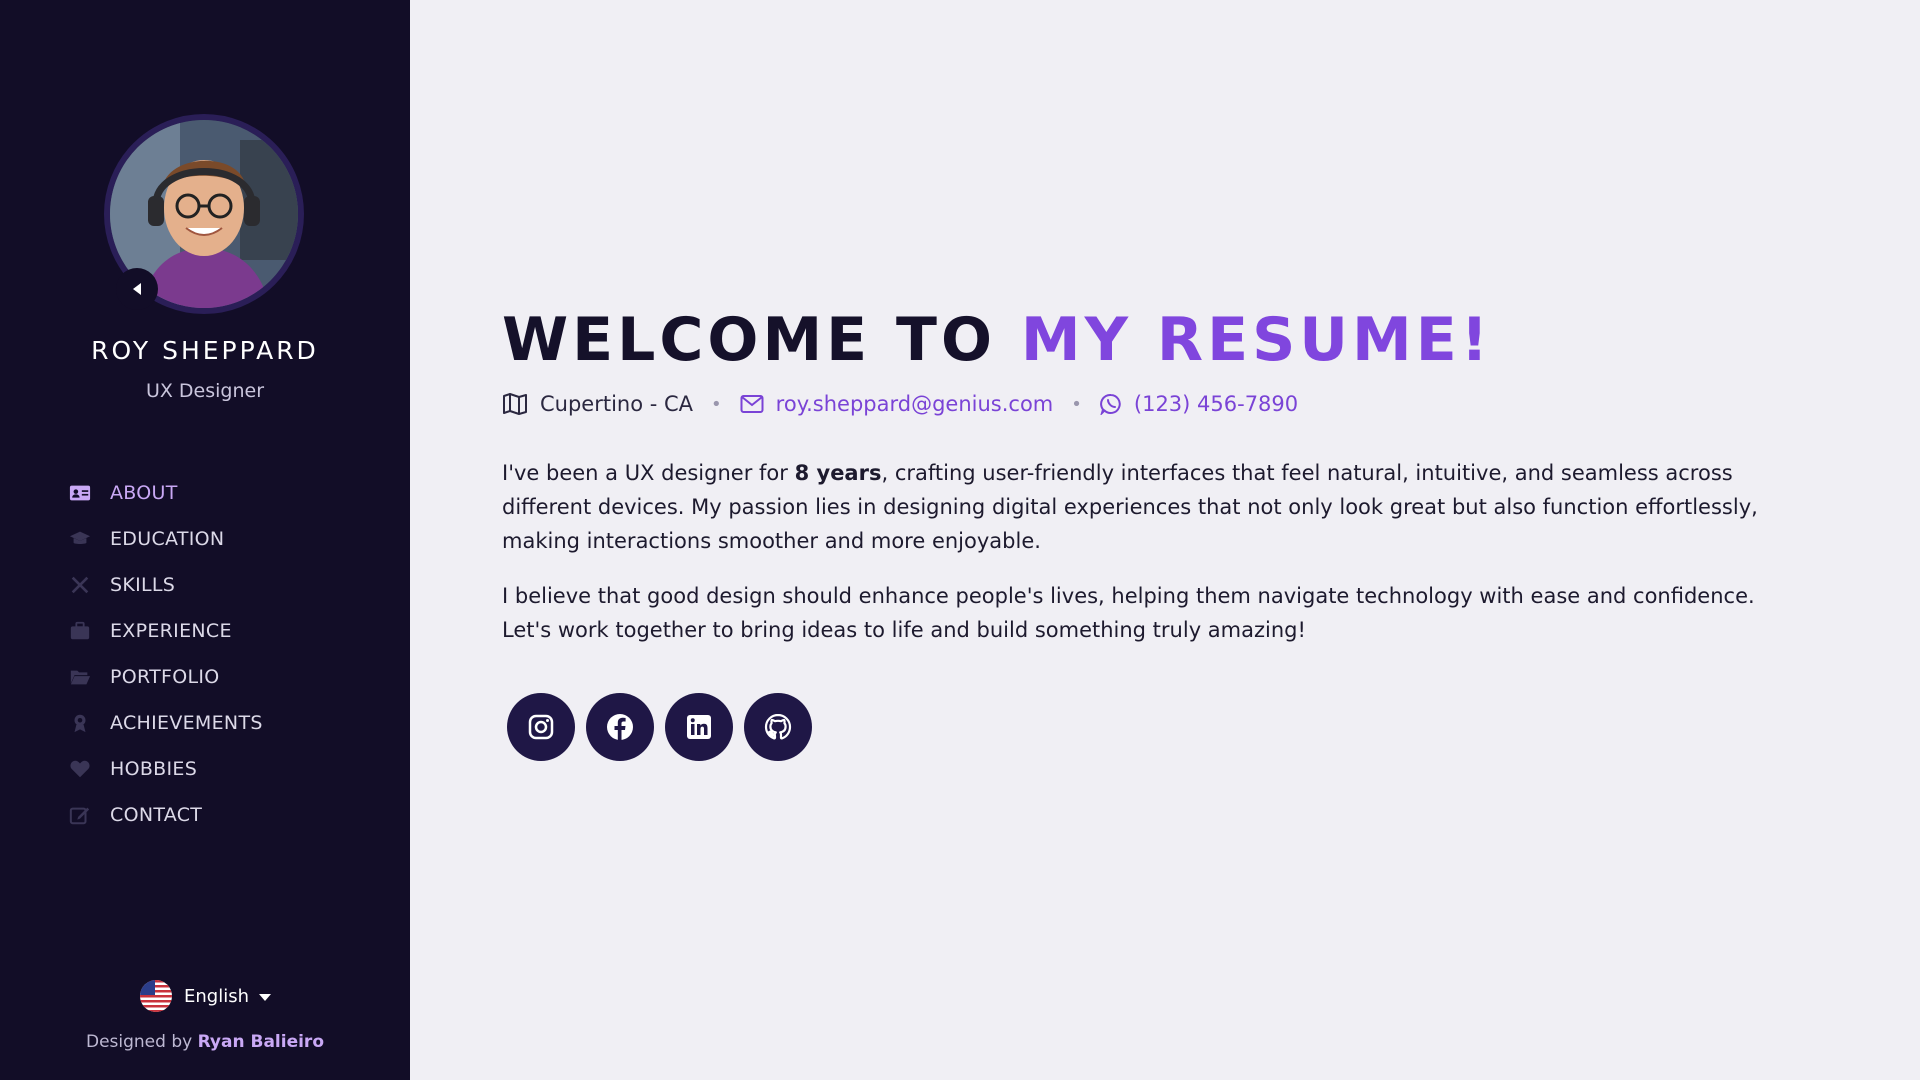 The width and height of the screenshot is (1920, 1080). I want to click on sidebar-collapse-button, so click(137, 289).